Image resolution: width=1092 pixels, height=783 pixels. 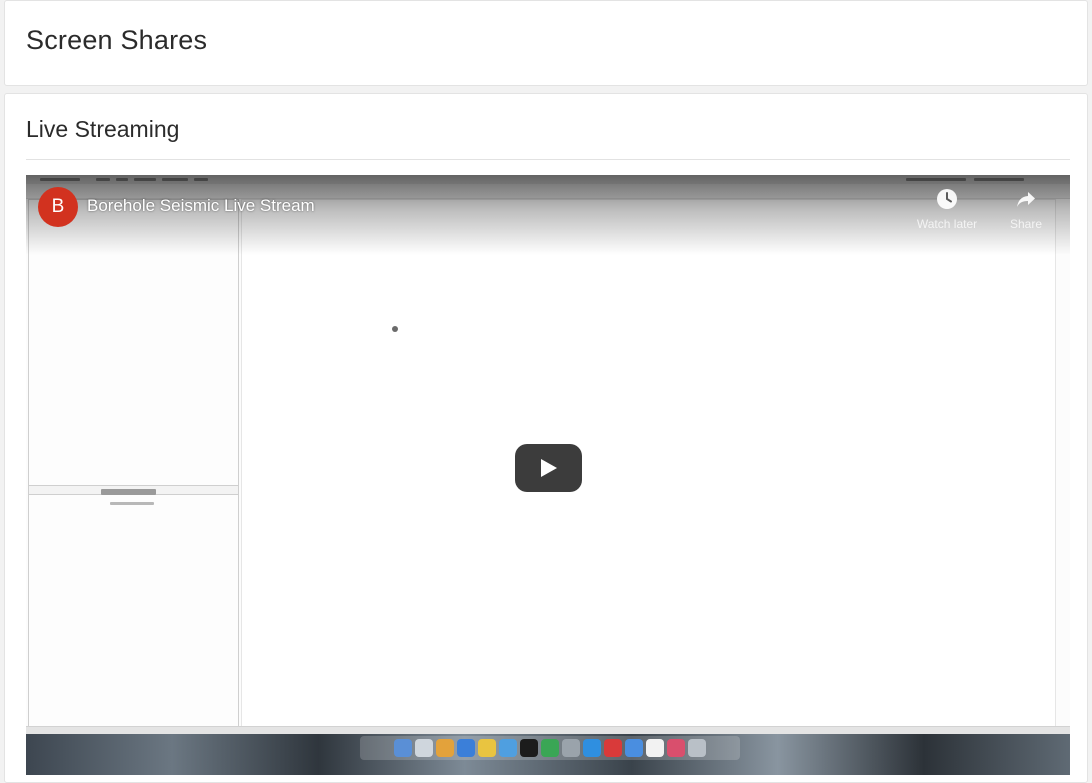 I want to click on share-arrow-icon, so click(x=1026, y=199).